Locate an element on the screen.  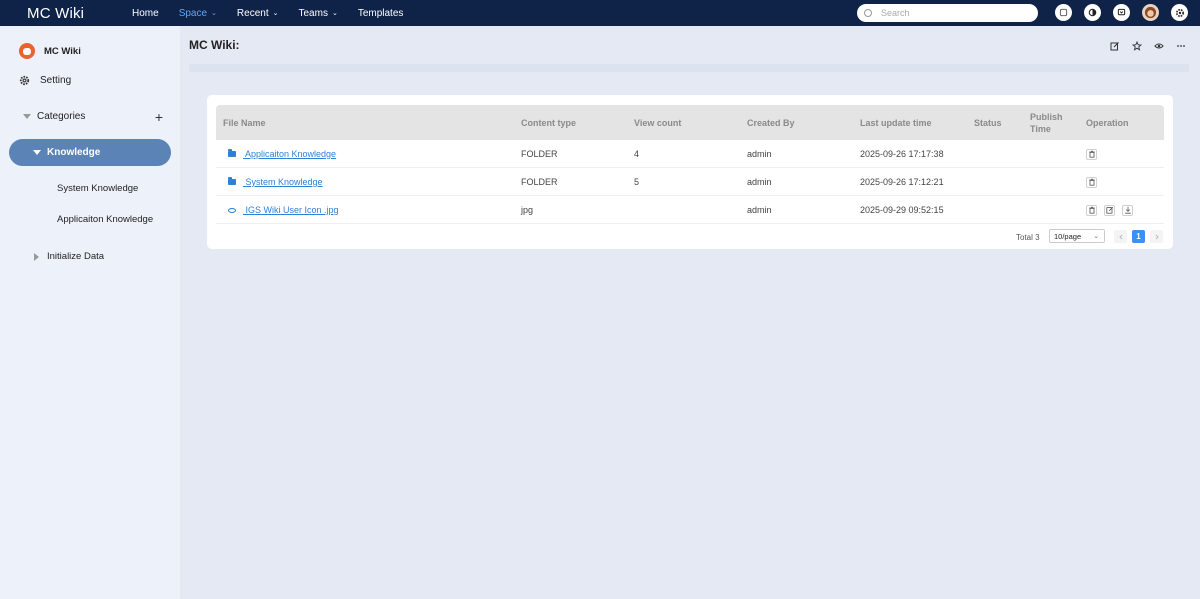
nav-home-label: Home is located at coordinates (145, 13).